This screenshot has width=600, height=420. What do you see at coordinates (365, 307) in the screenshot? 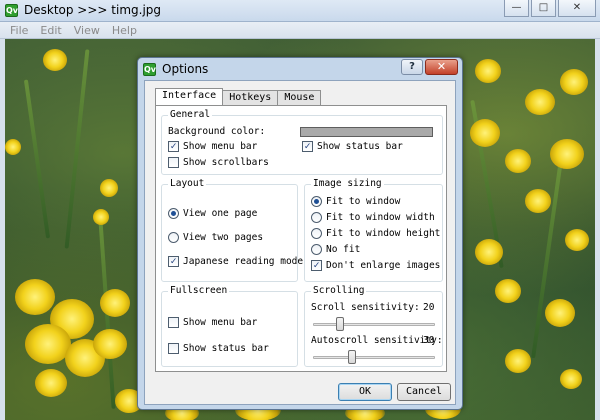
I see `scroll-sensitivity-label: Scroll sensitivity:` at bounding box center [365, 307].